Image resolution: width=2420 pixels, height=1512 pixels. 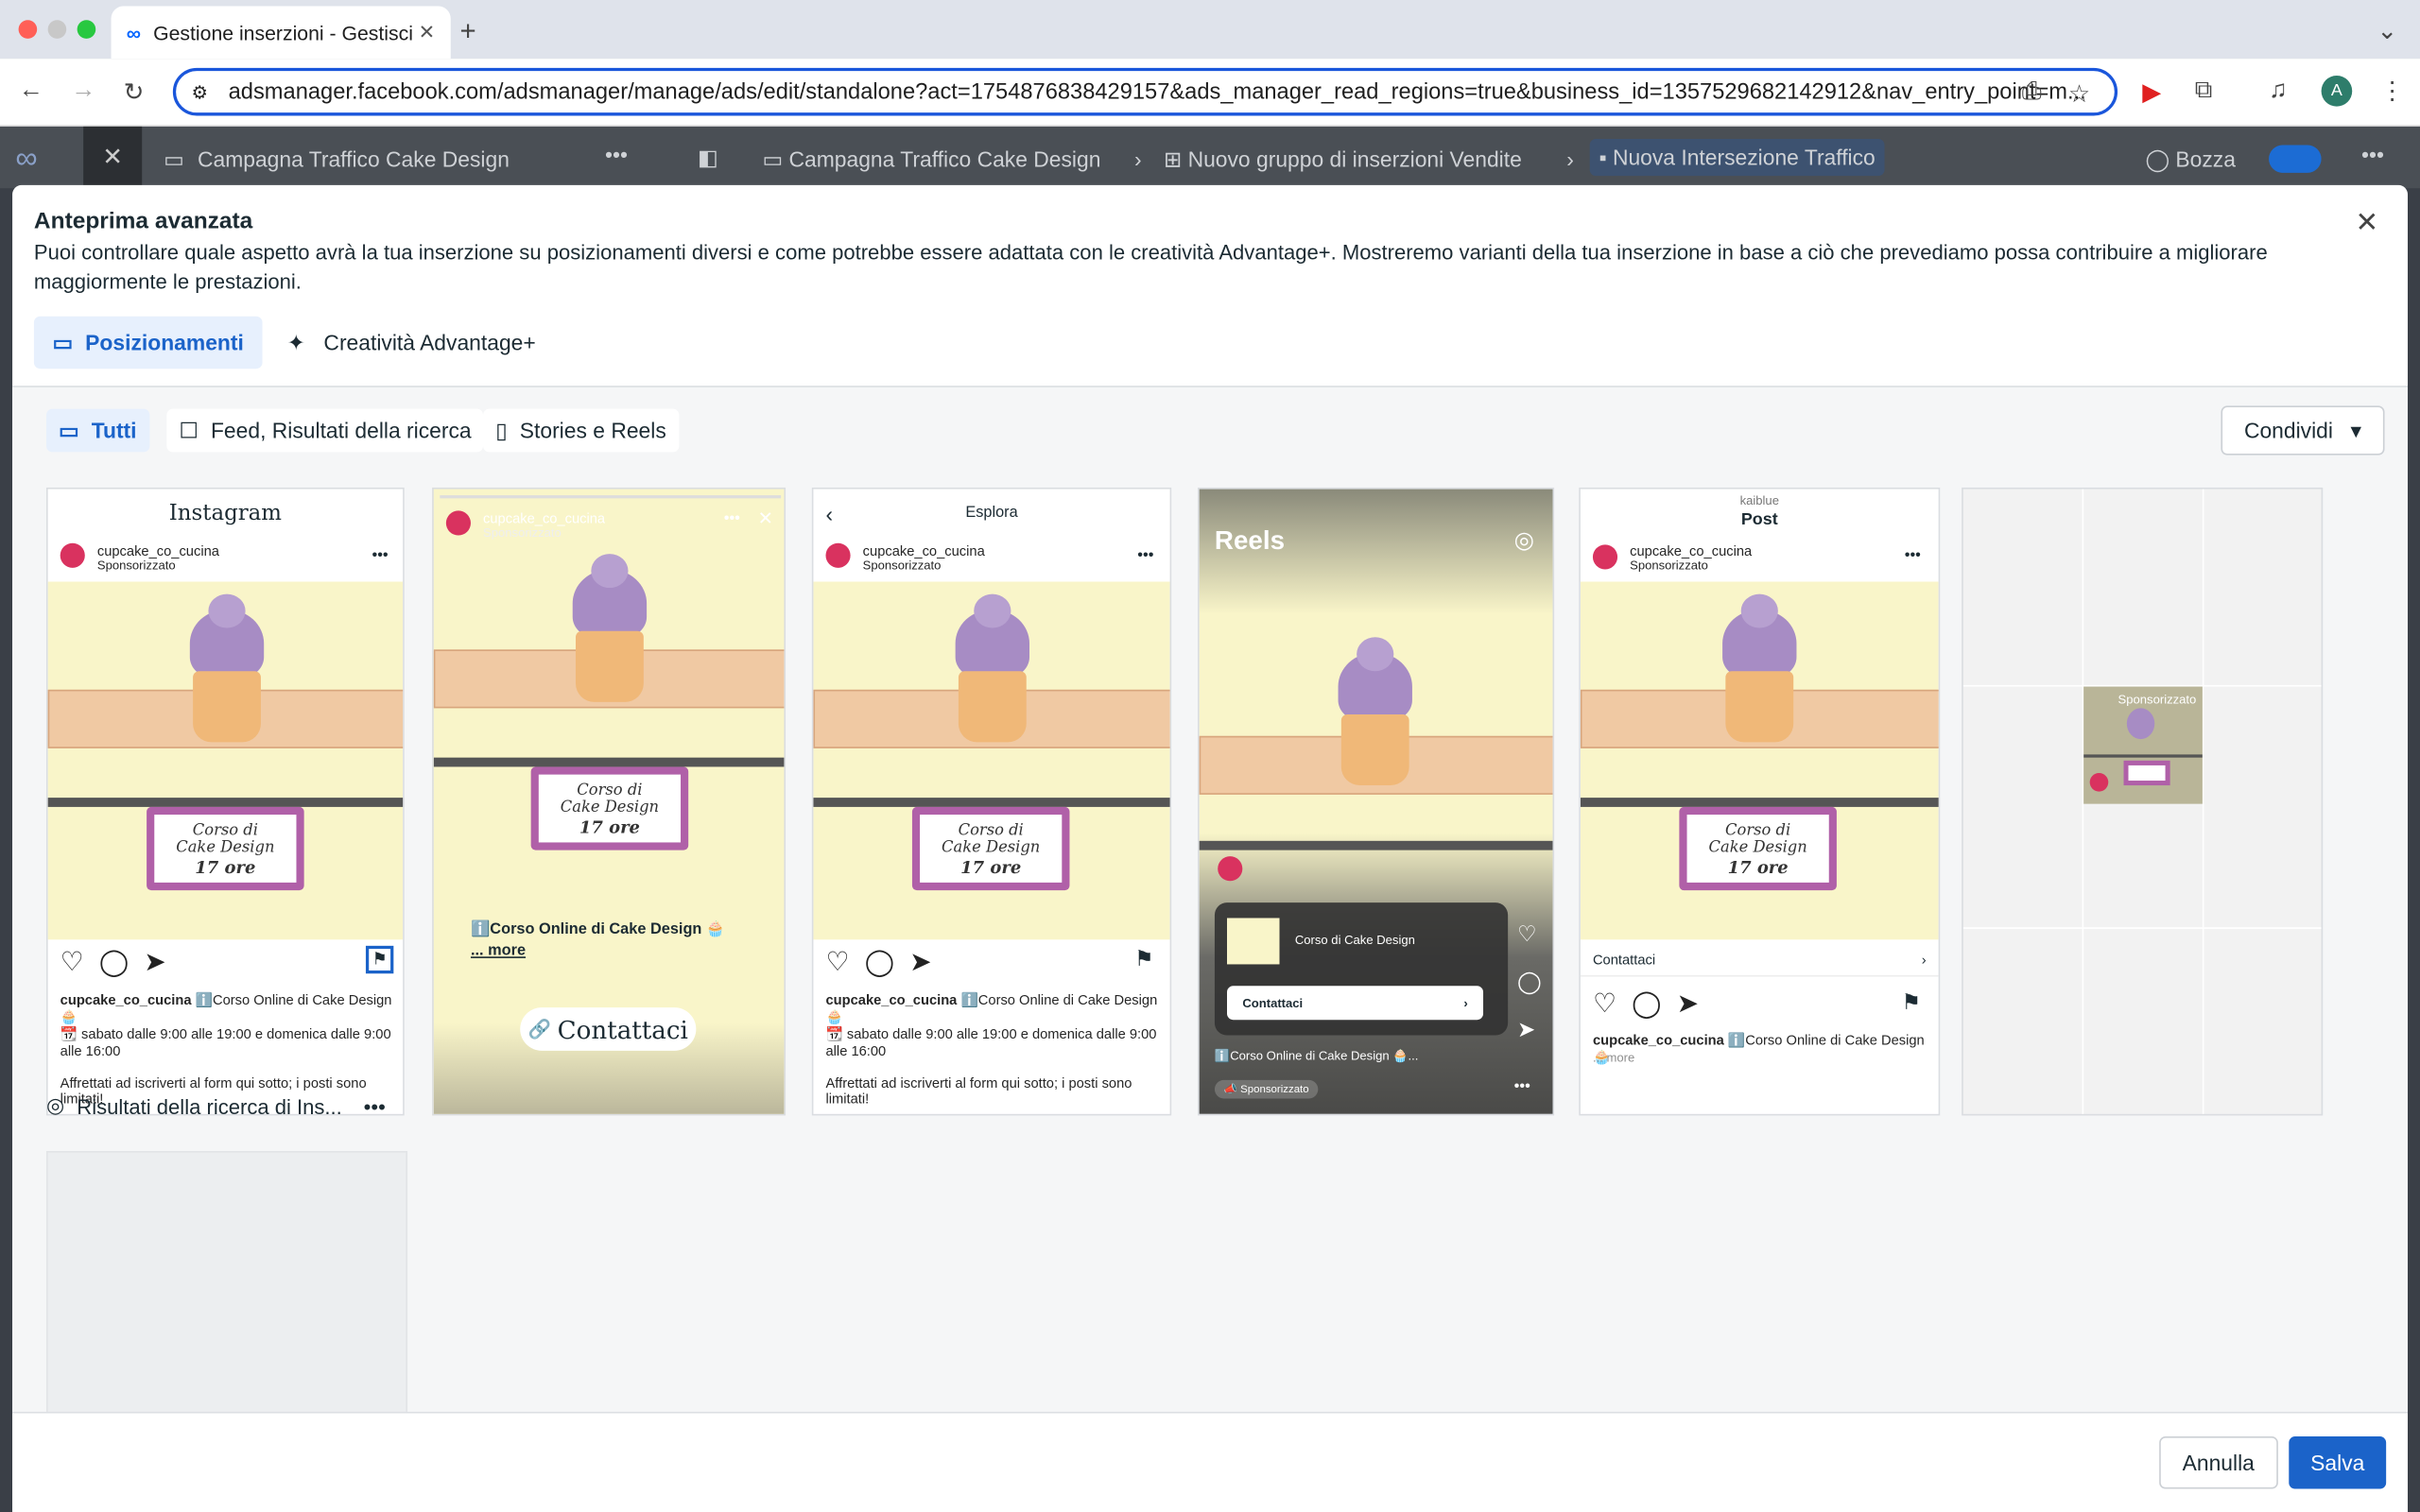 I want to click on preview-explore-grid: Sponsorizzato, so click(x=2143, y=801).